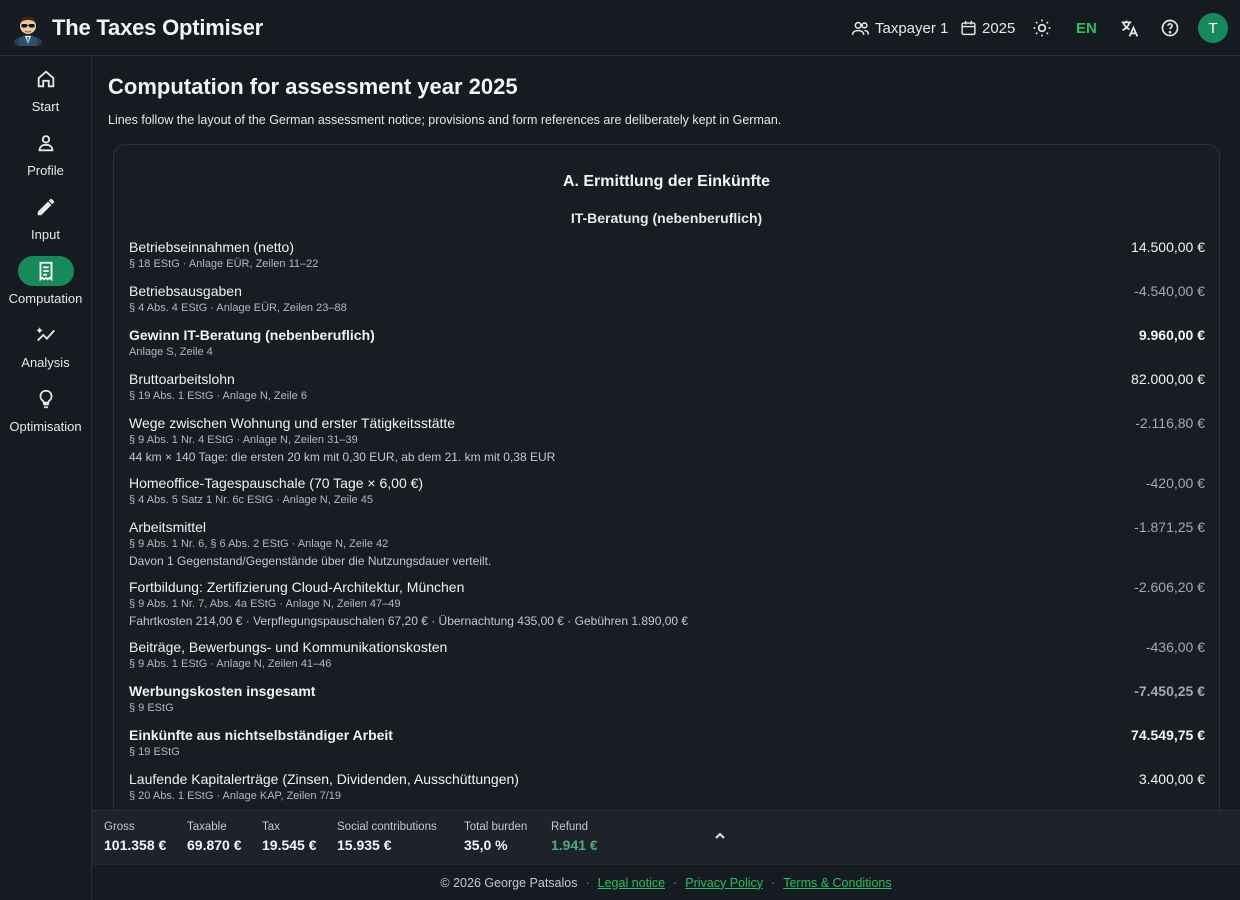 The width and height of the screenshot is (1240, 900). I want to click on row-amount: 14.500,00 €, so click(1168, 247).